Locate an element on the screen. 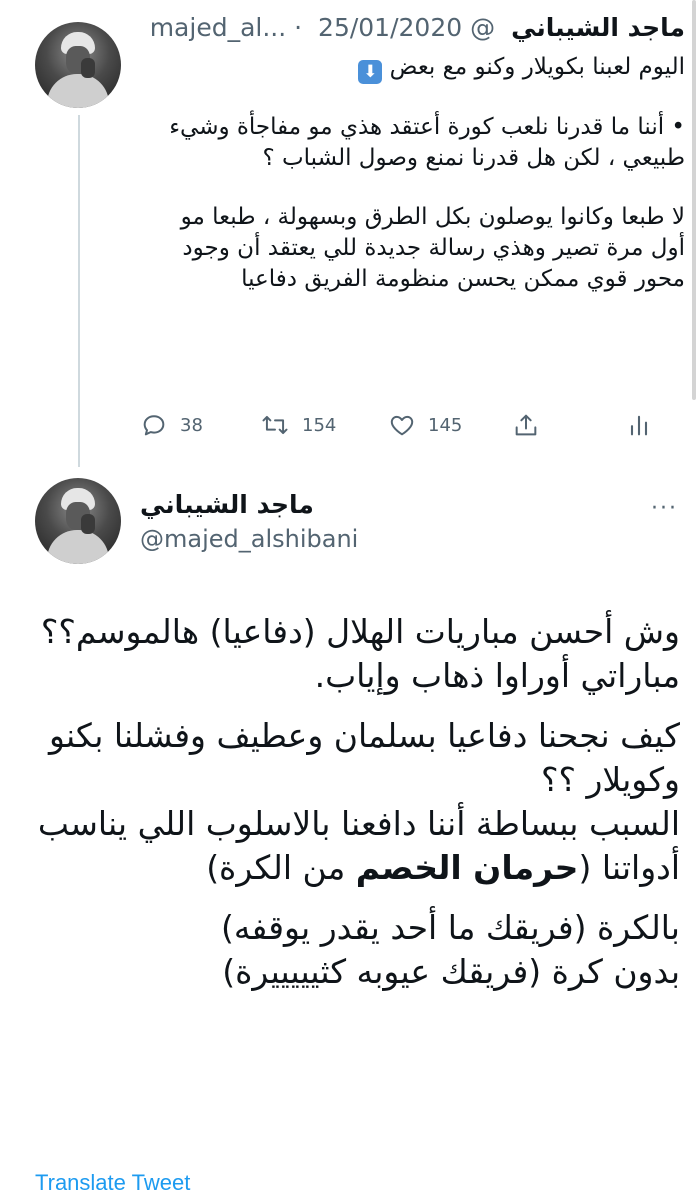 The image size is (700, 1200). share-button is located at coordinates (526, 425).